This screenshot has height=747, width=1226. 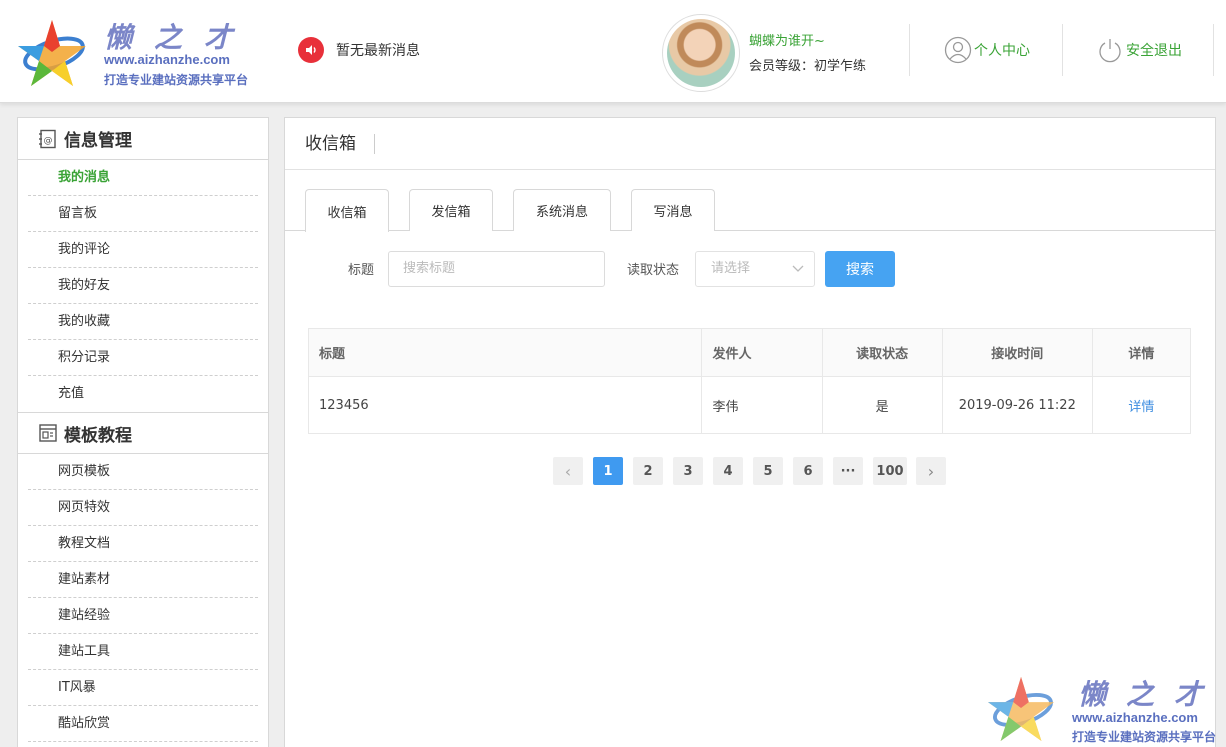 What do you see at coordinates (1110, 51) in the screenshot?
I see `power-icon` at bounding box center [1110, 51].